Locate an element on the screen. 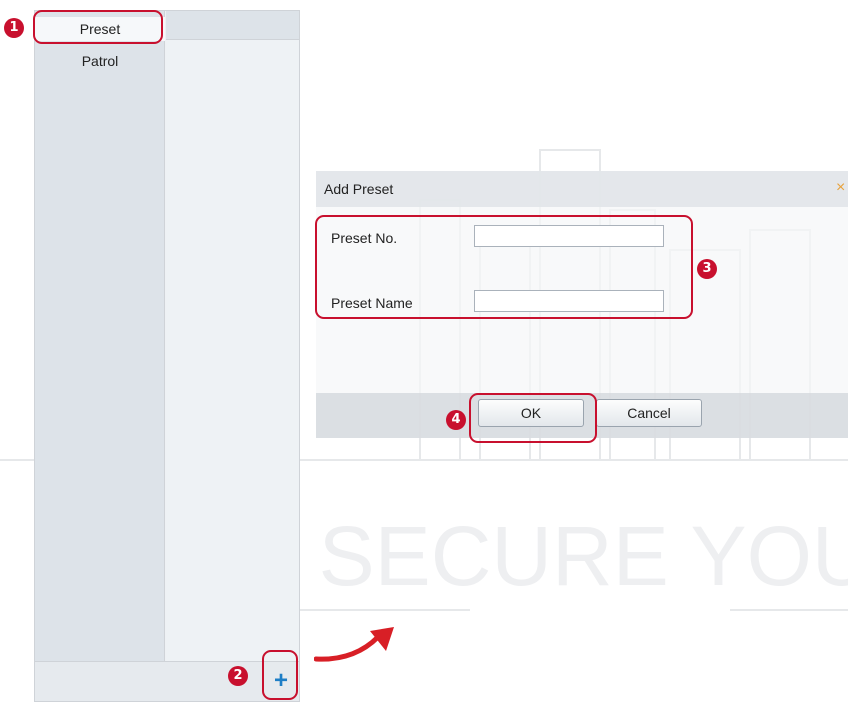 Image resolution: width=848 pixels, height=702 pixels. tab-patrol: Patrol is located at coordinates (100, 61).